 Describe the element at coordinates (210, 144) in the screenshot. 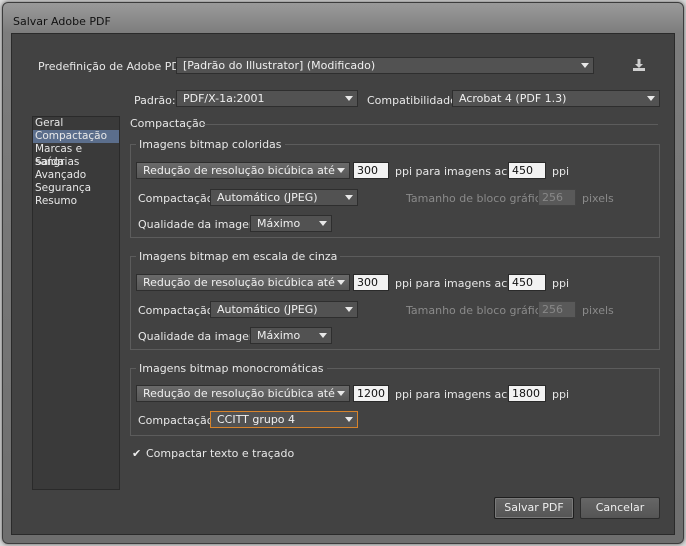

I see `color-group-title: Imagens bitmap coloridas` at that location.